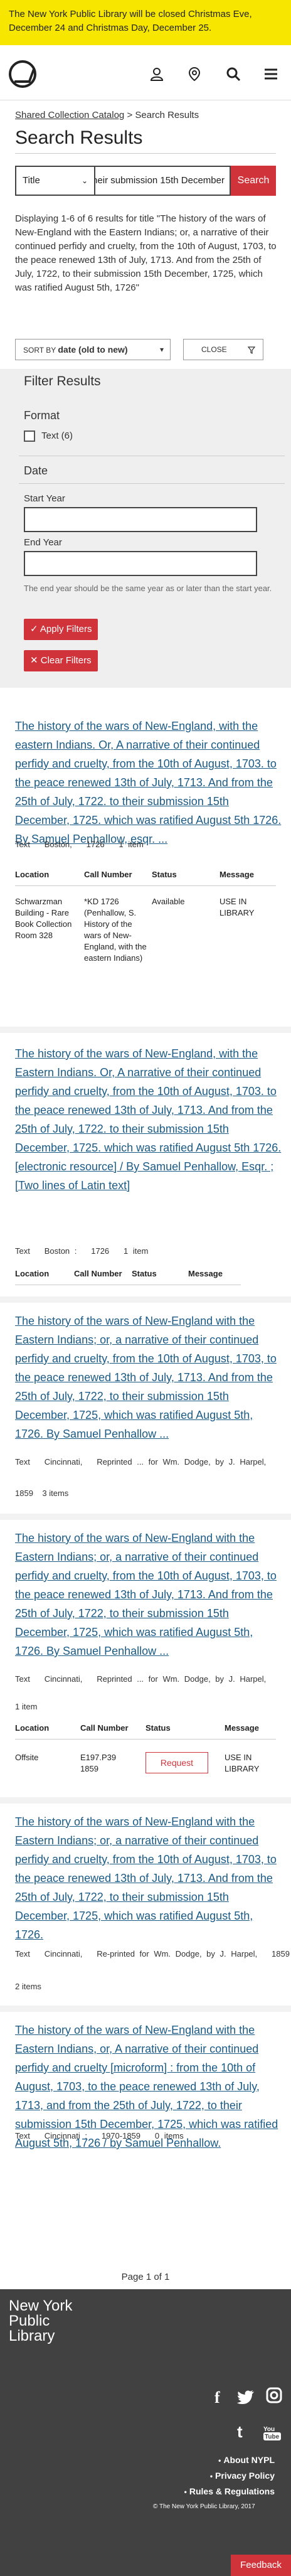  What do you see at coordinates (42, 415) in the screenshot?
I see `format-label: Format` at bounding box center [42, 415].